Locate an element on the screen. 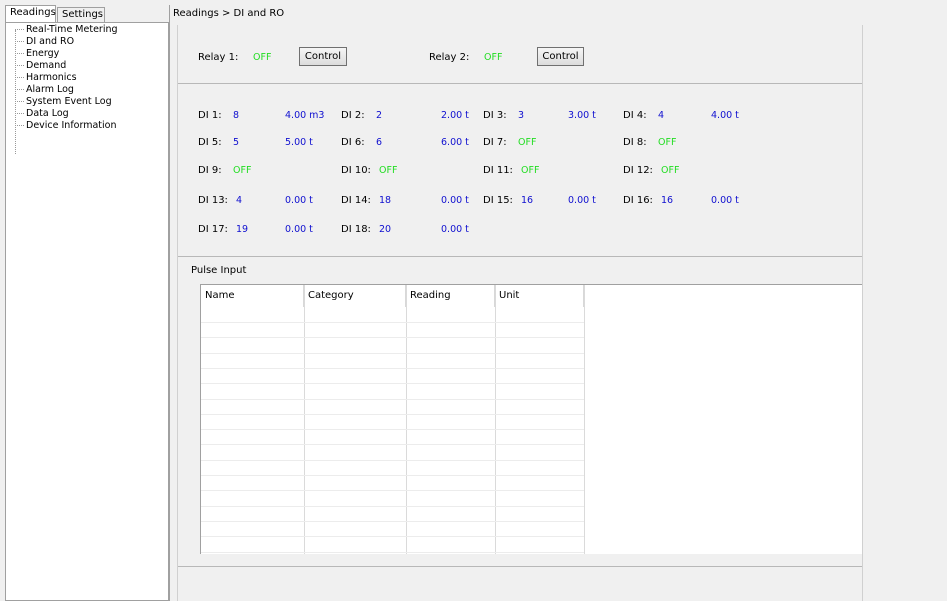 The image size is (947, 601). column-header-category: Category is located at coordinates (355, 296).